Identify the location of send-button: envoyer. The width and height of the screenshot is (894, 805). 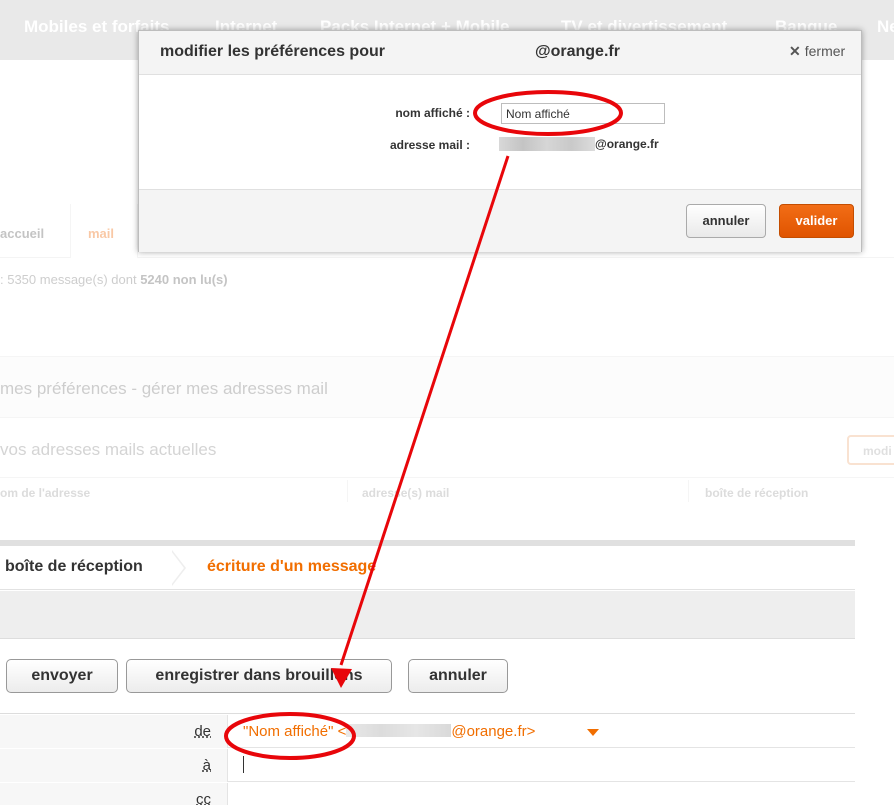
(62, 676).